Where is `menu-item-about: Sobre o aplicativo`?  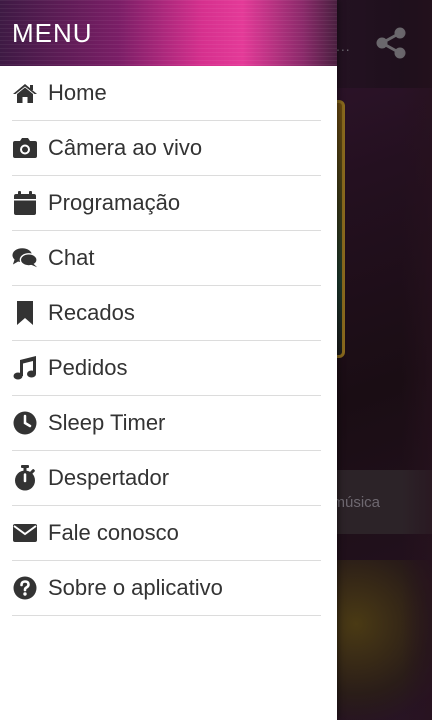 menu-item-about: Sobre o aplicativo is located at coordinates (166, 588).